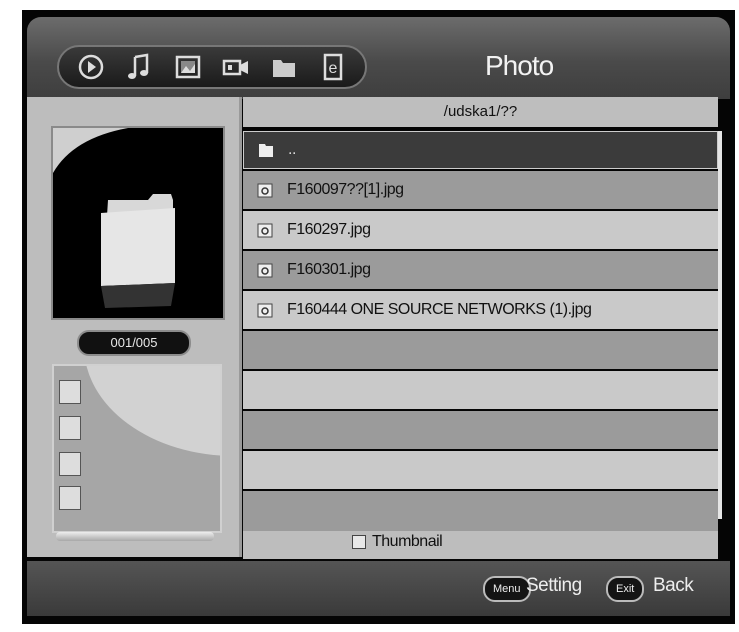  I want to click on bottom-strip, so click(480, 545).